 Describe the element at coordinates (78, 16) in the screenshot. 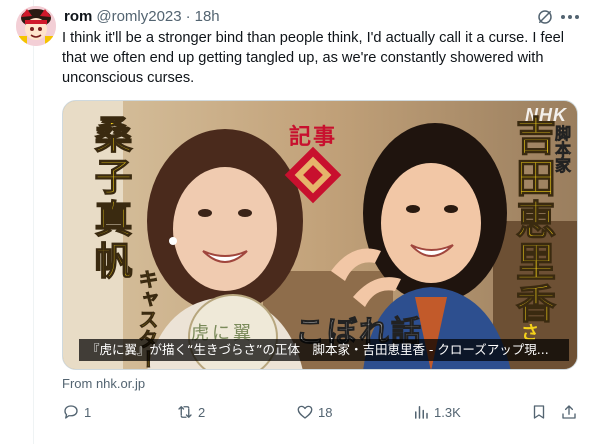

I see `display-name: rom` at that location.